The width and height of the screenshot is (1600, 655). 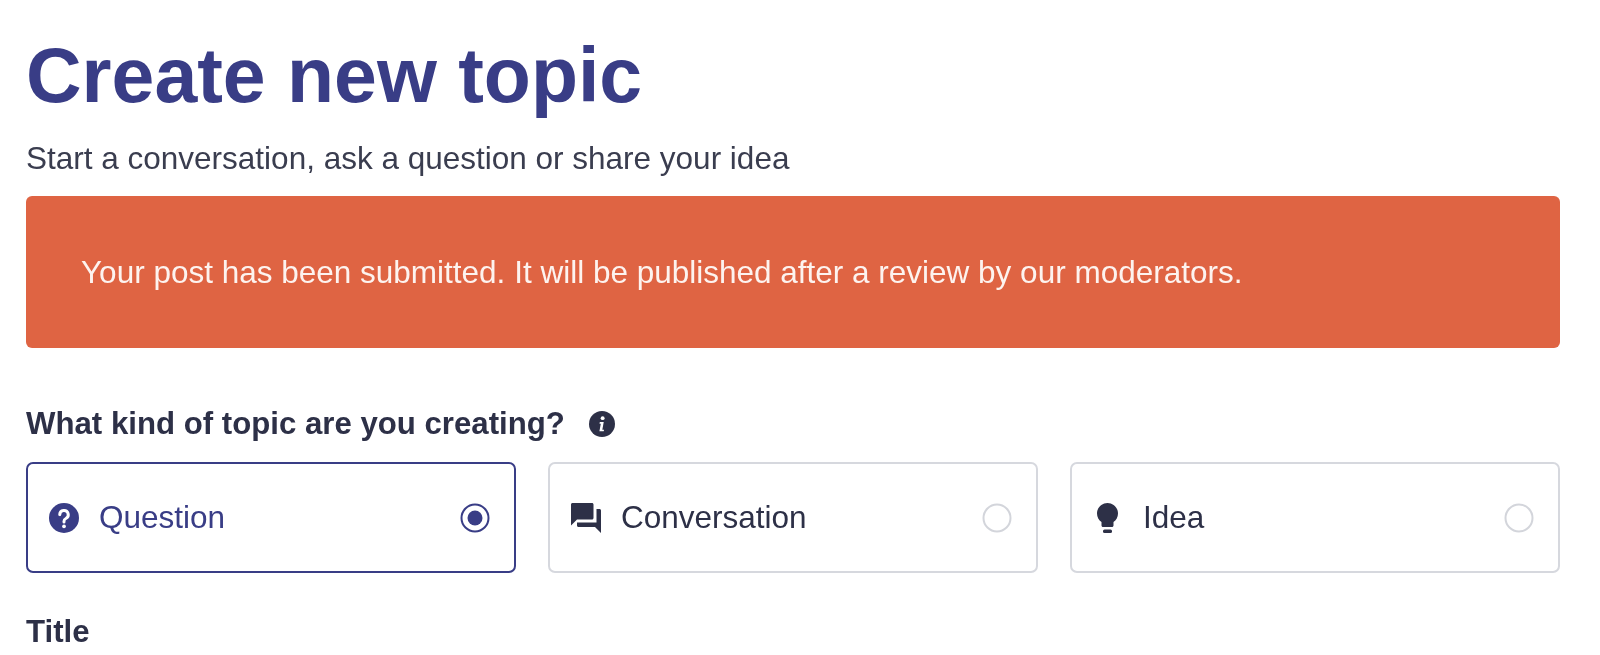 I want to click on topic-type-option: Question, so click(x=271, y=517).